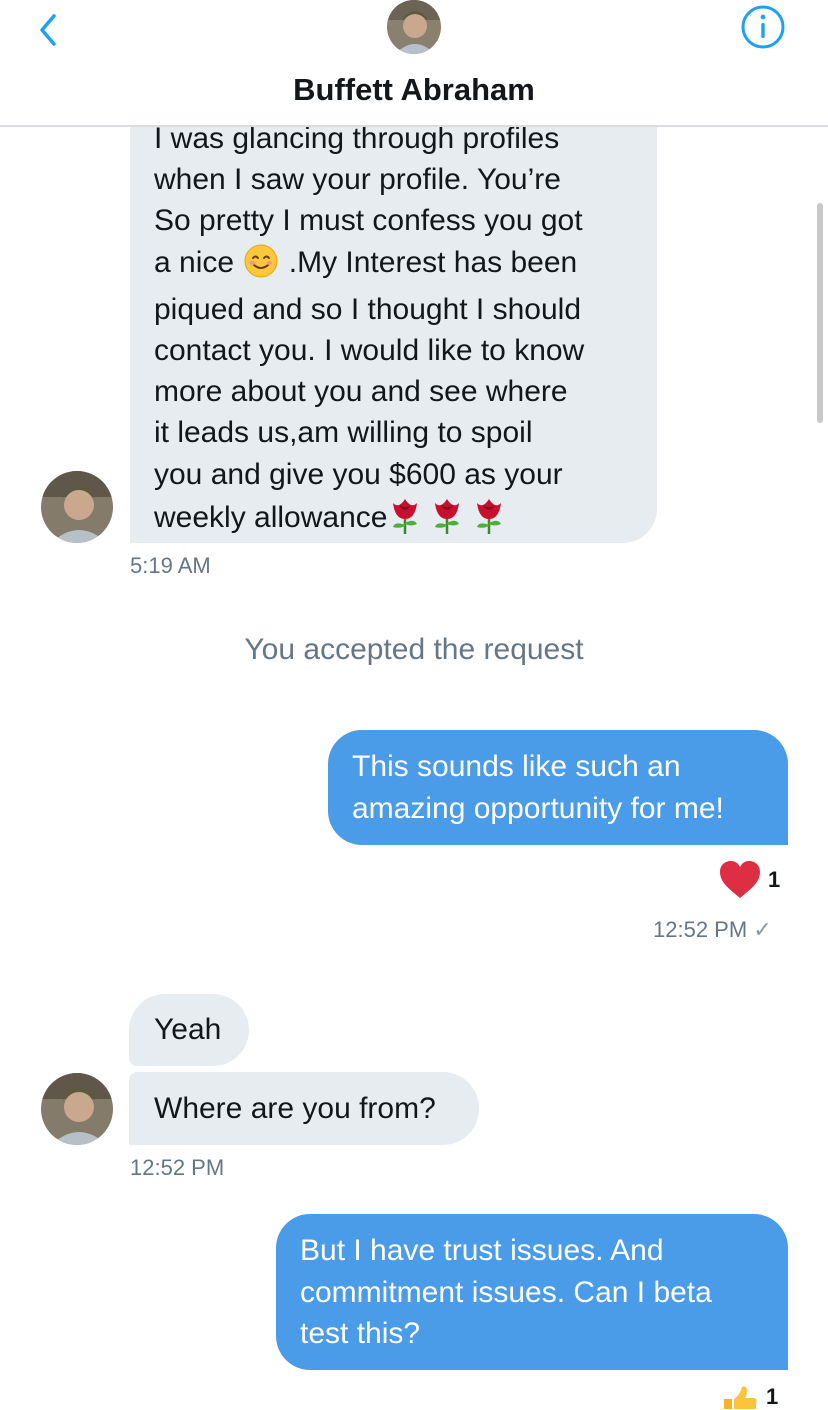 The image size is (828, 1410). I want to click on message-timestamp-row: 12:52 PM ✓, so click(712, 930).